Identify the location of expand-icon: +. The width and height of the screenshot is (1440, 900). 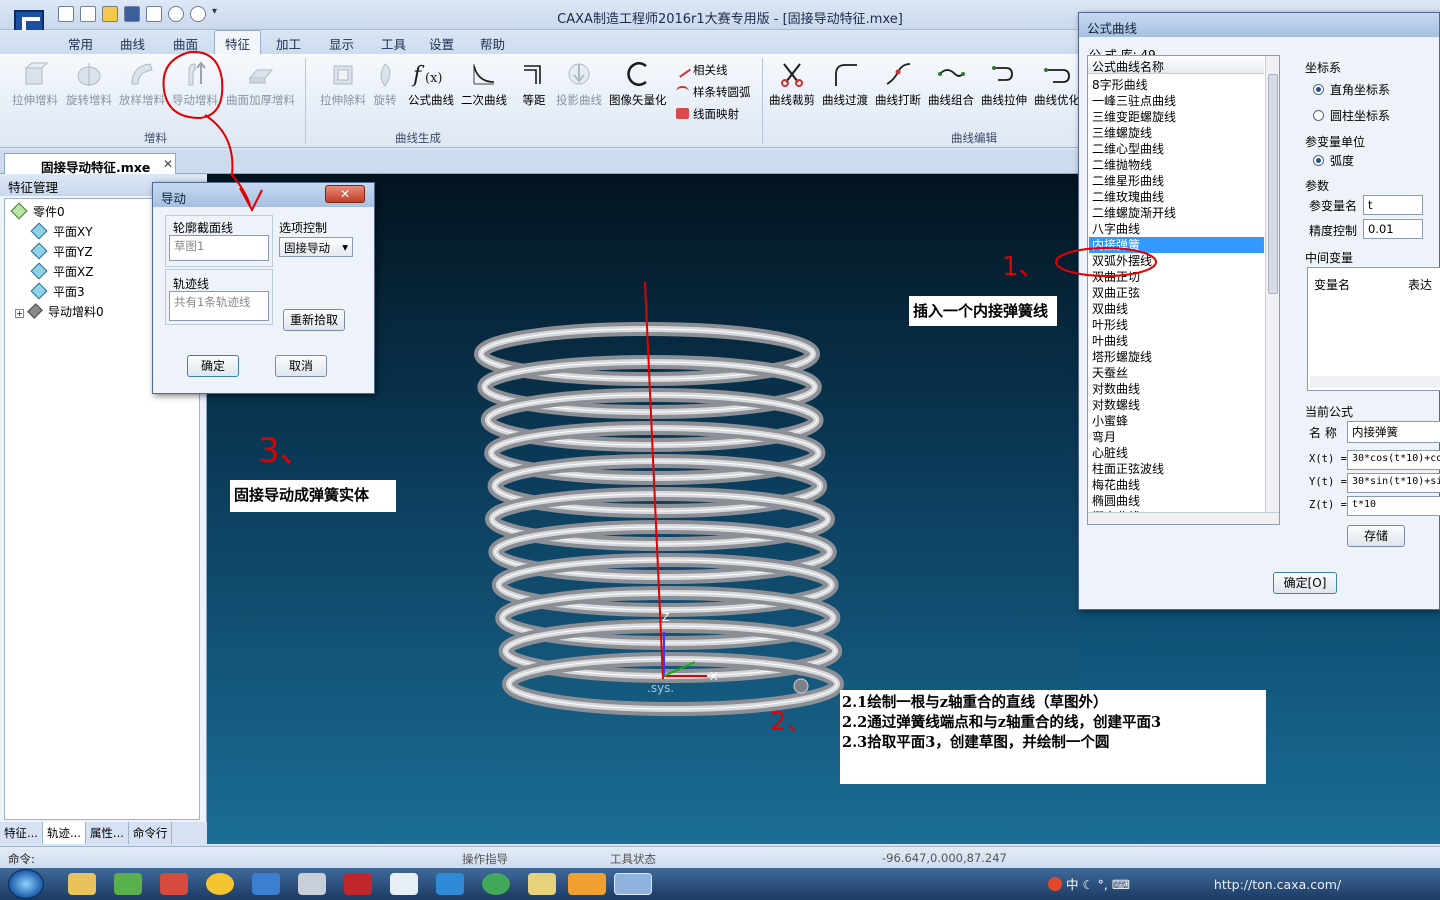
(19, 313).